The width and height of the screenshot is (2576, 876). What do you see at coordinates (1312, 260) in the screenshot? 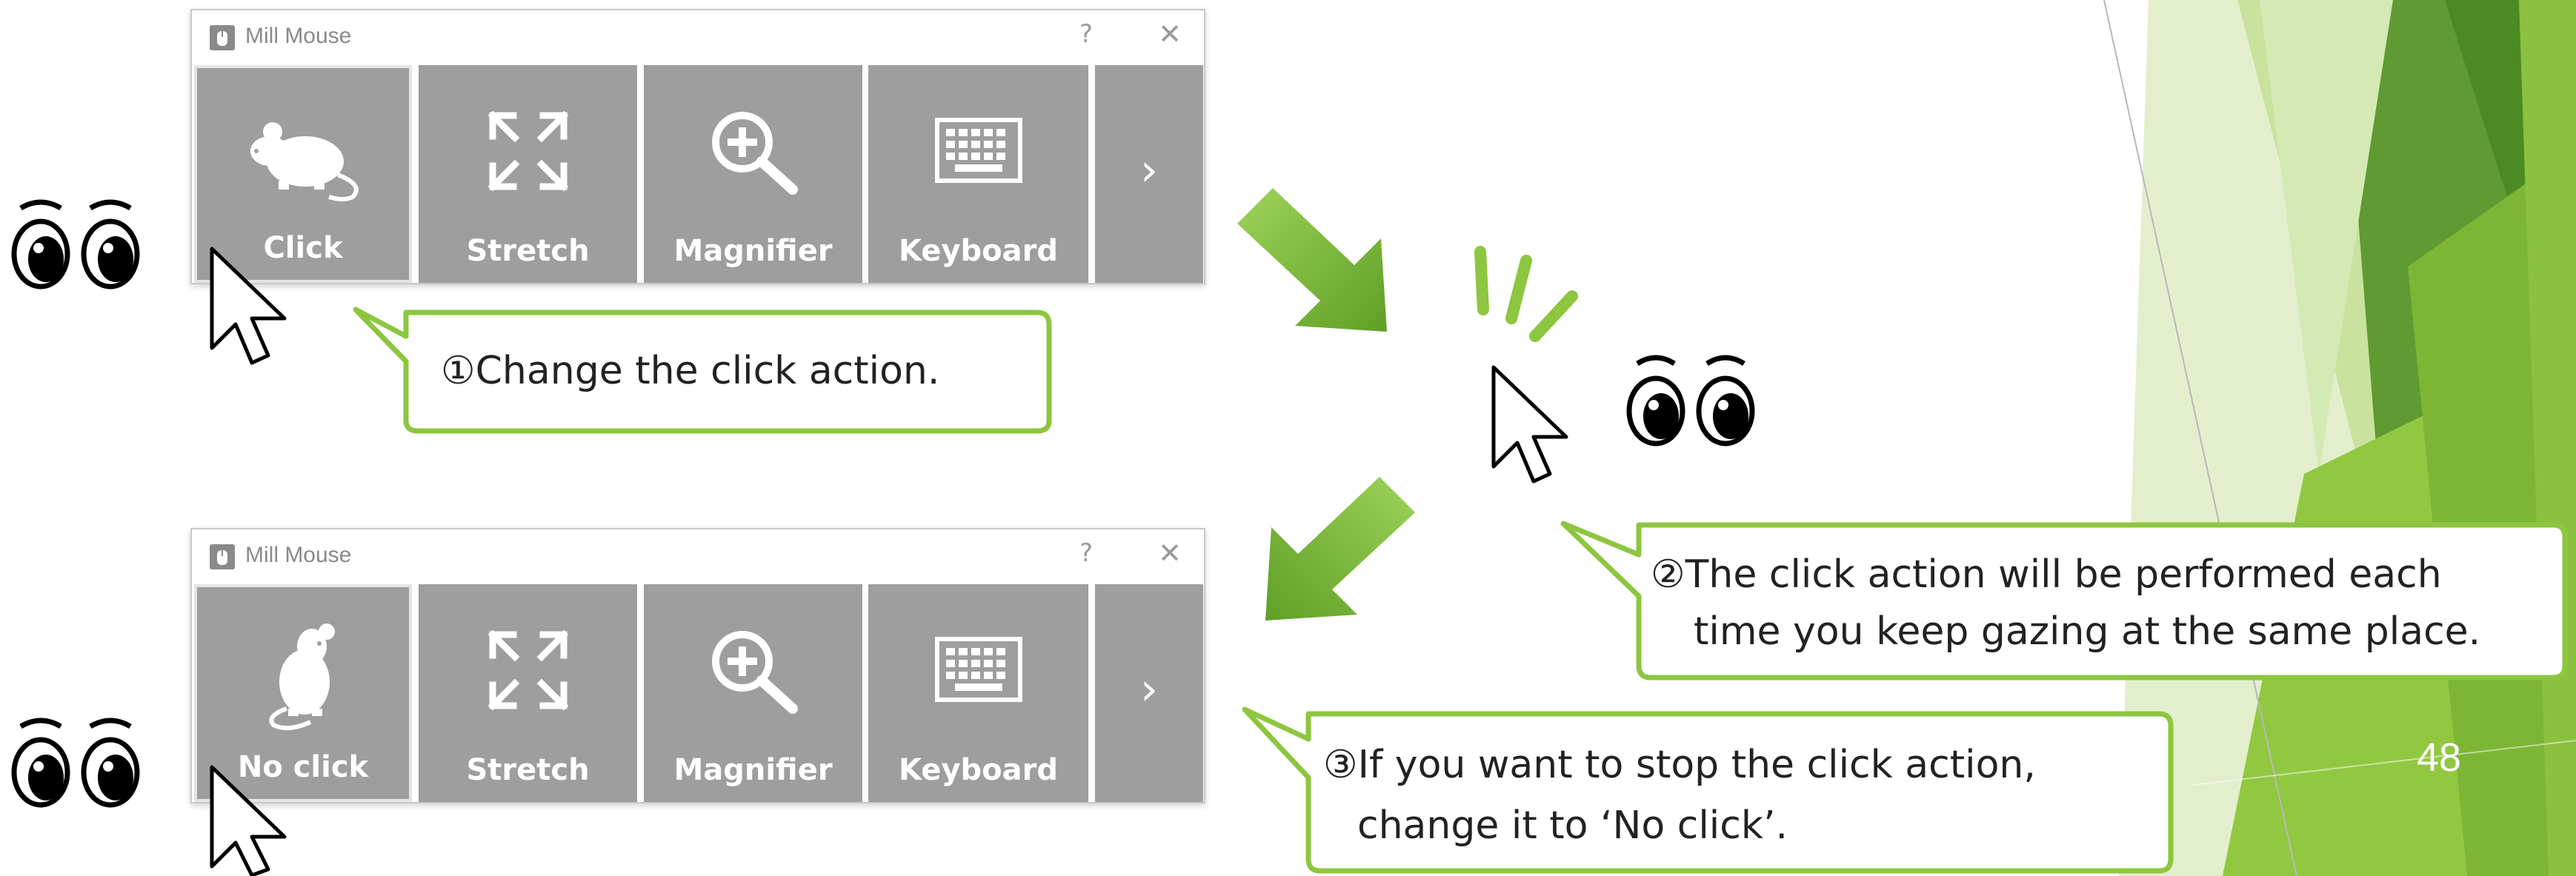
I see `arrow-down-right-icon` at bounding box center [1312, 260].